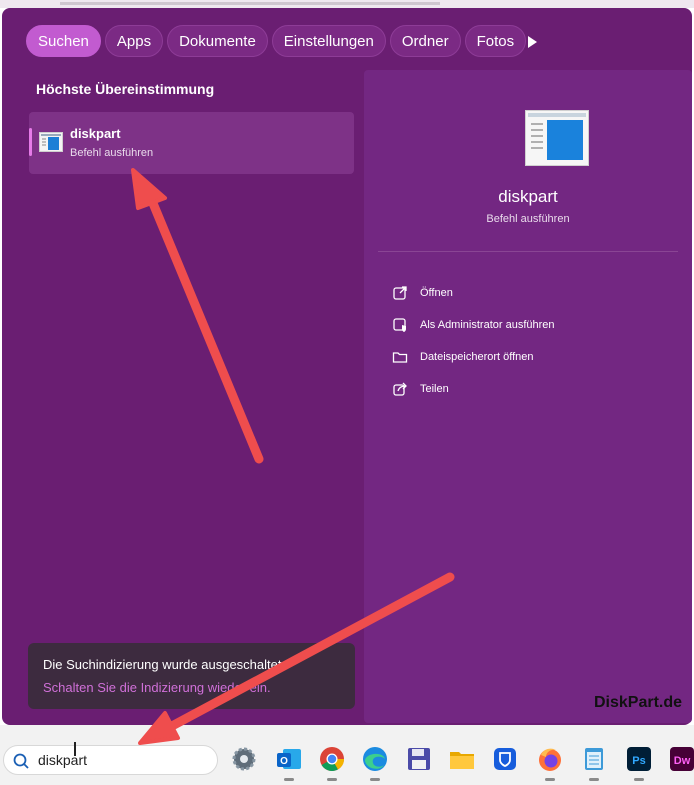 This screenshot has width=694, height=785. Describe the element at coordinates (63, 41) in the screenshot. I see `tab-suchen: Suchen` at that location.